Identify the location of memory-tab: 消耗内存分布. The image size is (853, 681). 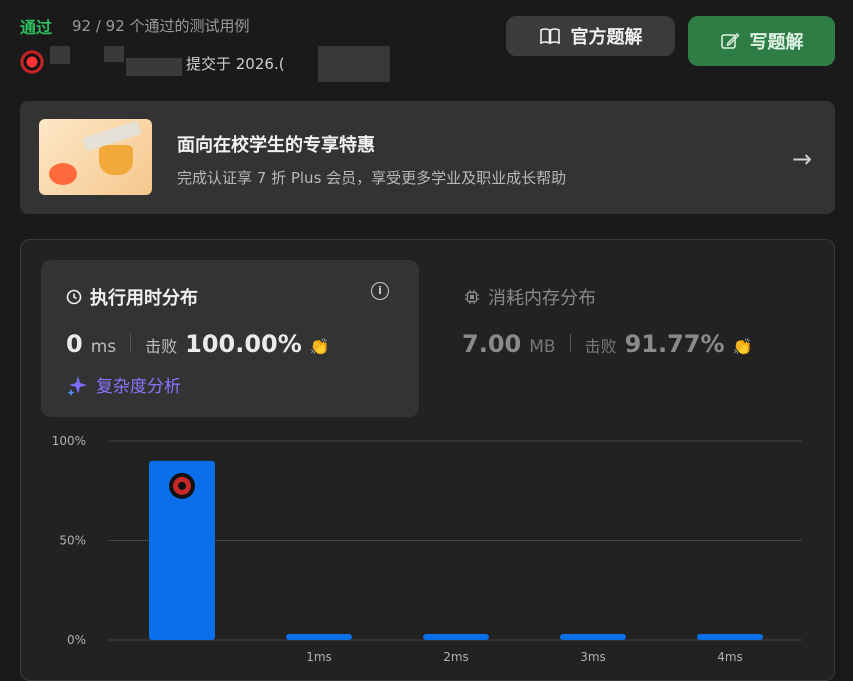
(530, 297).